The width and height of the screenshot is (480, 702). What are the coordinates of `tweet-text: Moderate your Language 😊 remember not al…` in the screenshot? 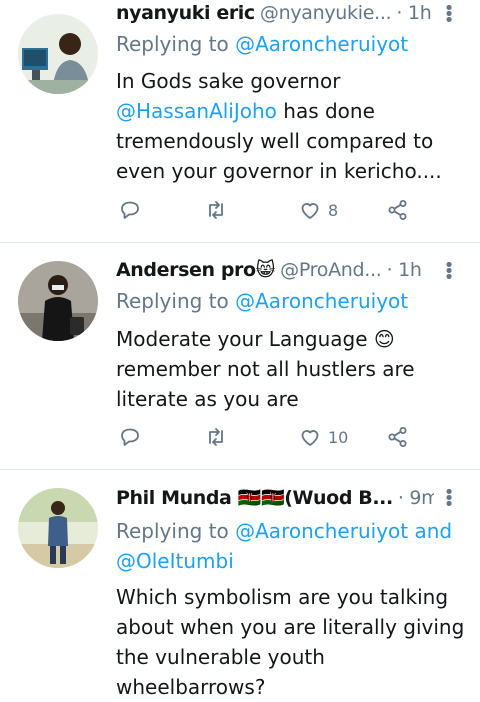 It's located at (265, 369).